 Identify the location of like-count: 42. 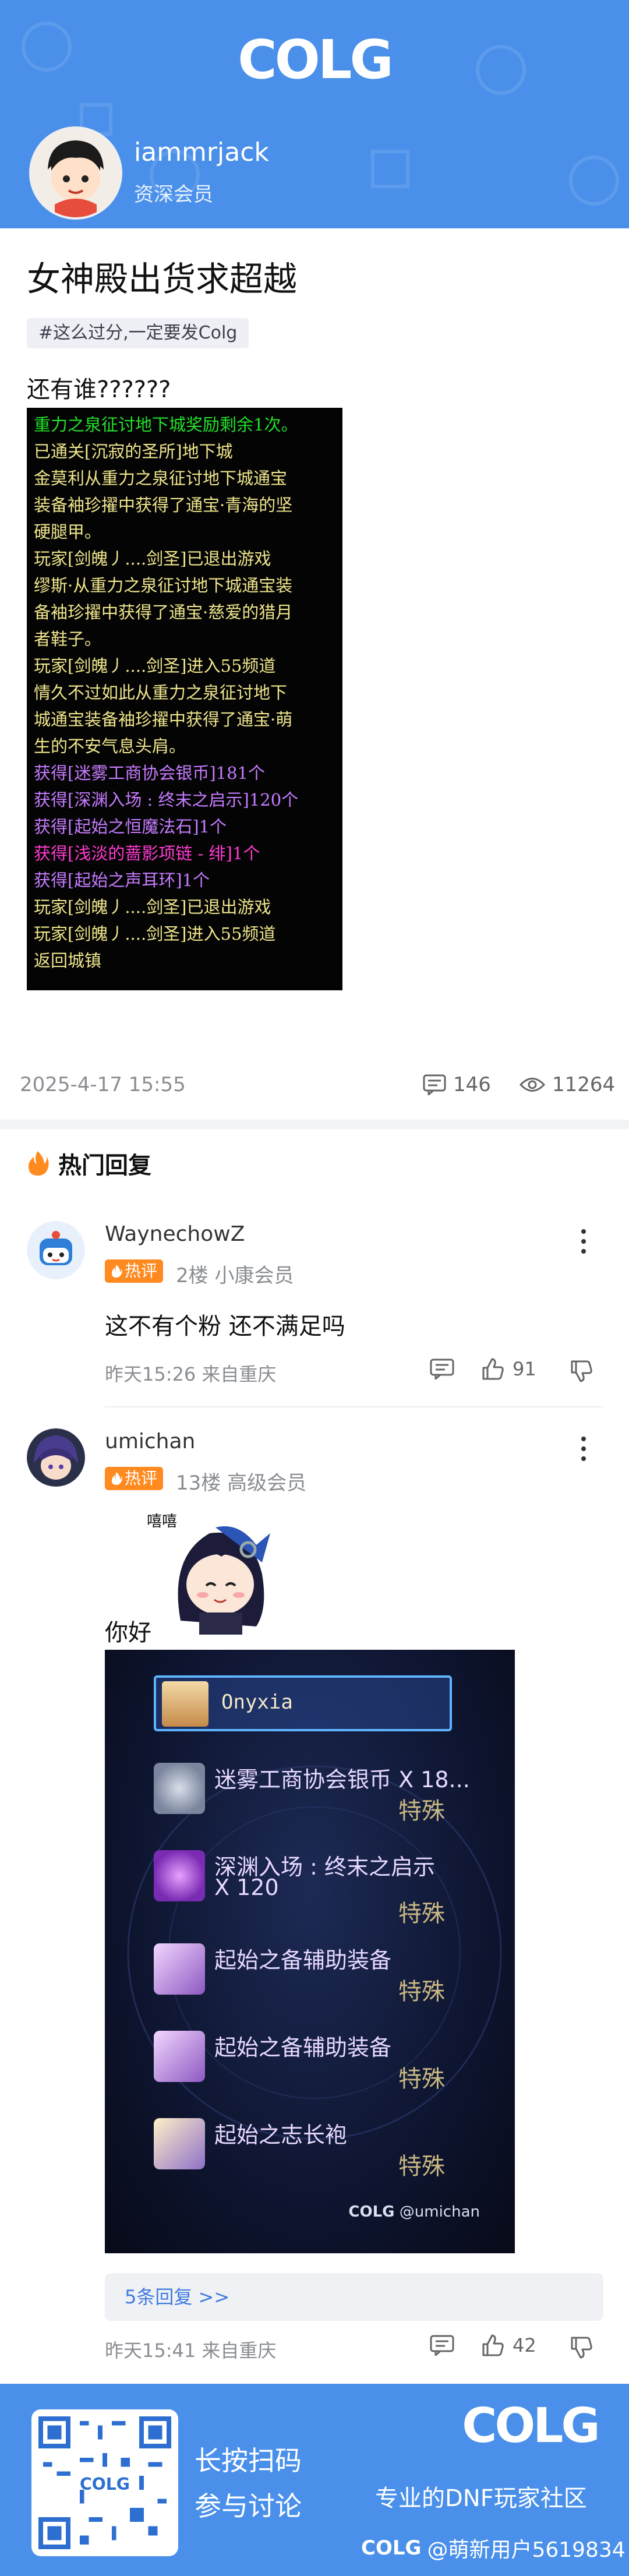
(524, 2345).